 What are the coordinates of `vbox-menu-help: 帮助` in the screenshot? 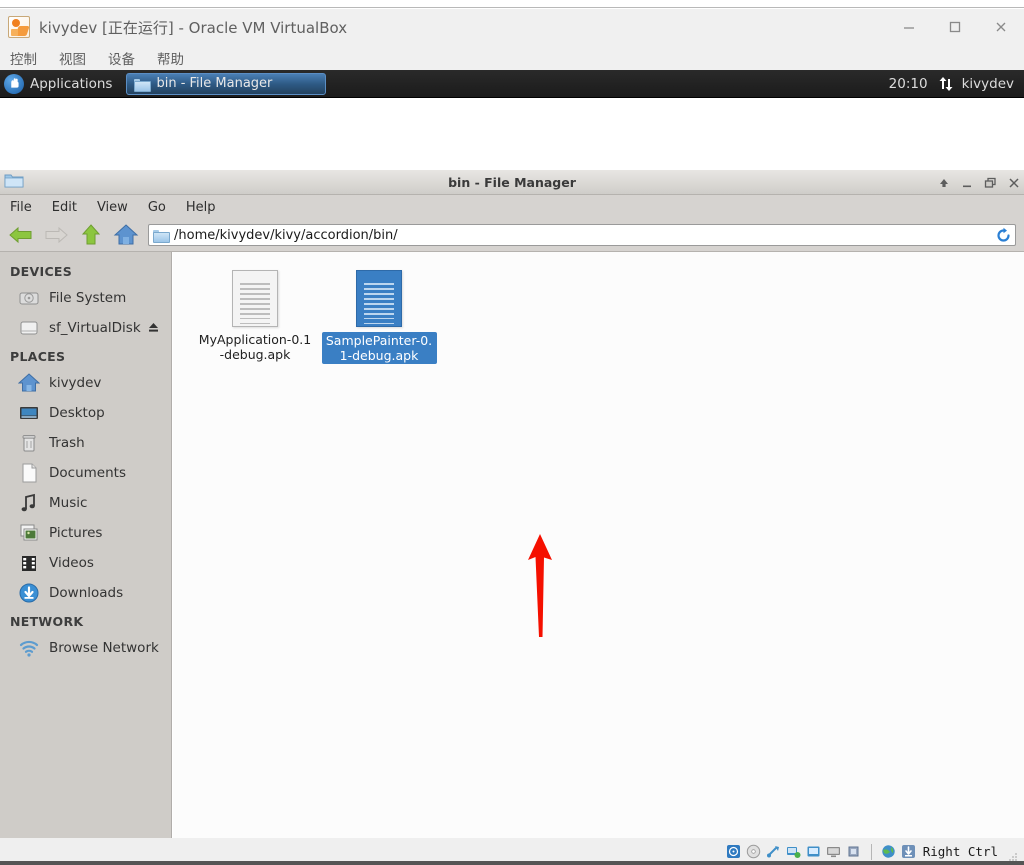 It's located at (170, 58).